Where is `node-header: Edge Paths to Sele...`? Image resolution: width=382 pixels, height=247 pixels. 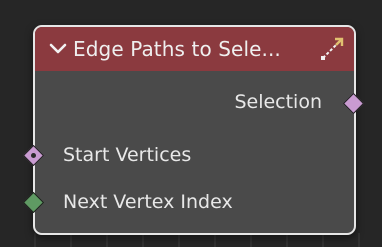
node-header: Edge Paths to Sele... is located at coordinates (194, 49).